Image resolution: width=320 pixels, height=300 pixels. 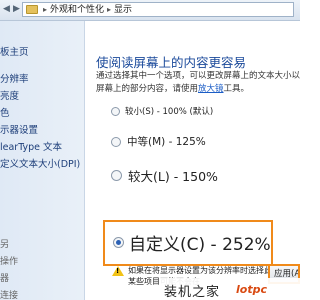 I want to click on sidebar-item-monitor-settings: 示器设置, so click(x=19, y=129).